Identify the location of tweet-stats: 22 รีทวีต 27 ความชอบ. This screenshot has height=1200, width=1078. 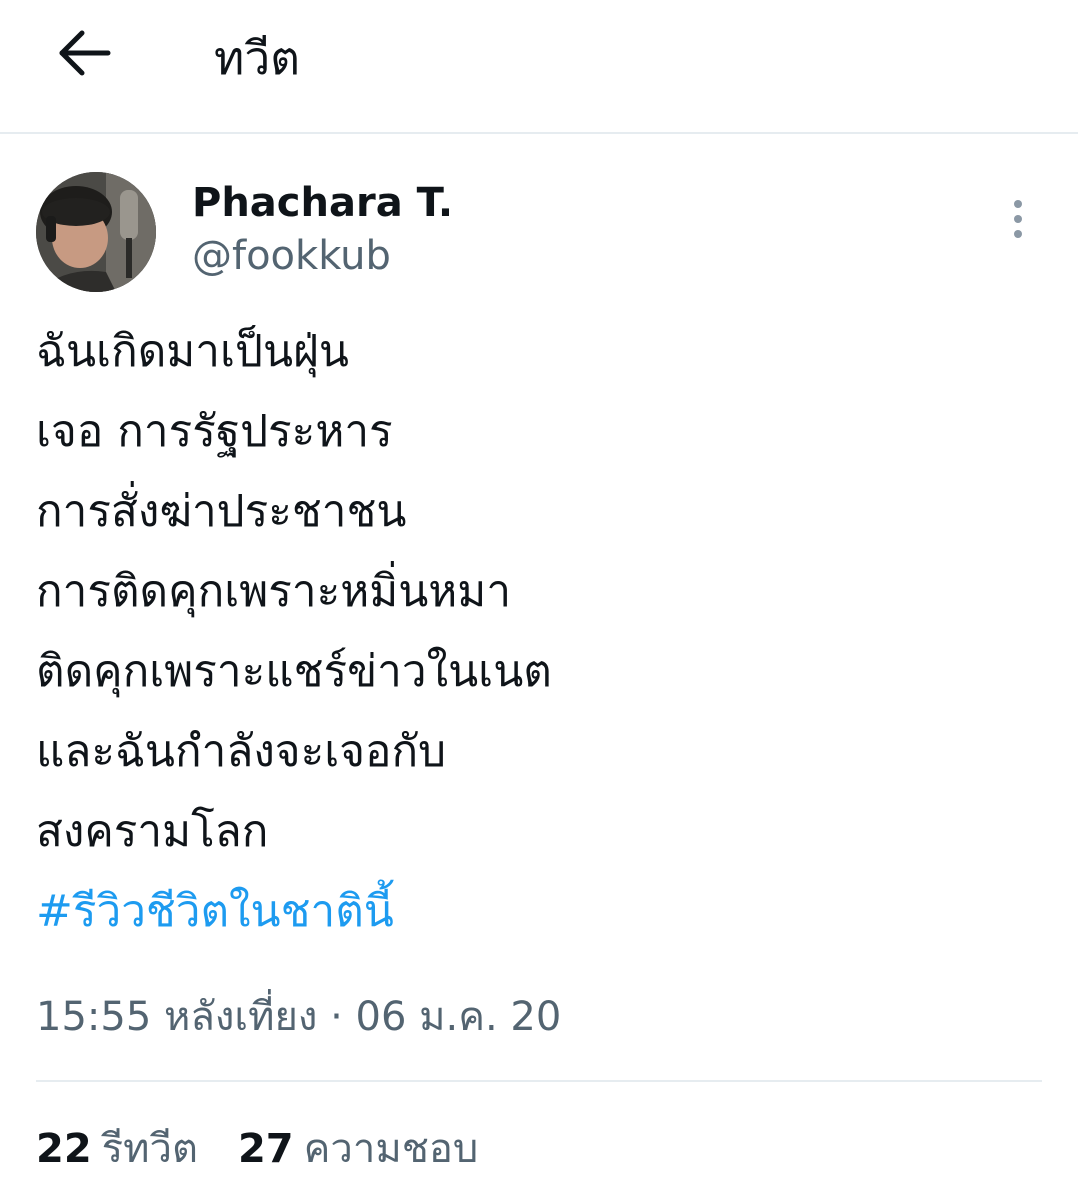
(257, 1149).